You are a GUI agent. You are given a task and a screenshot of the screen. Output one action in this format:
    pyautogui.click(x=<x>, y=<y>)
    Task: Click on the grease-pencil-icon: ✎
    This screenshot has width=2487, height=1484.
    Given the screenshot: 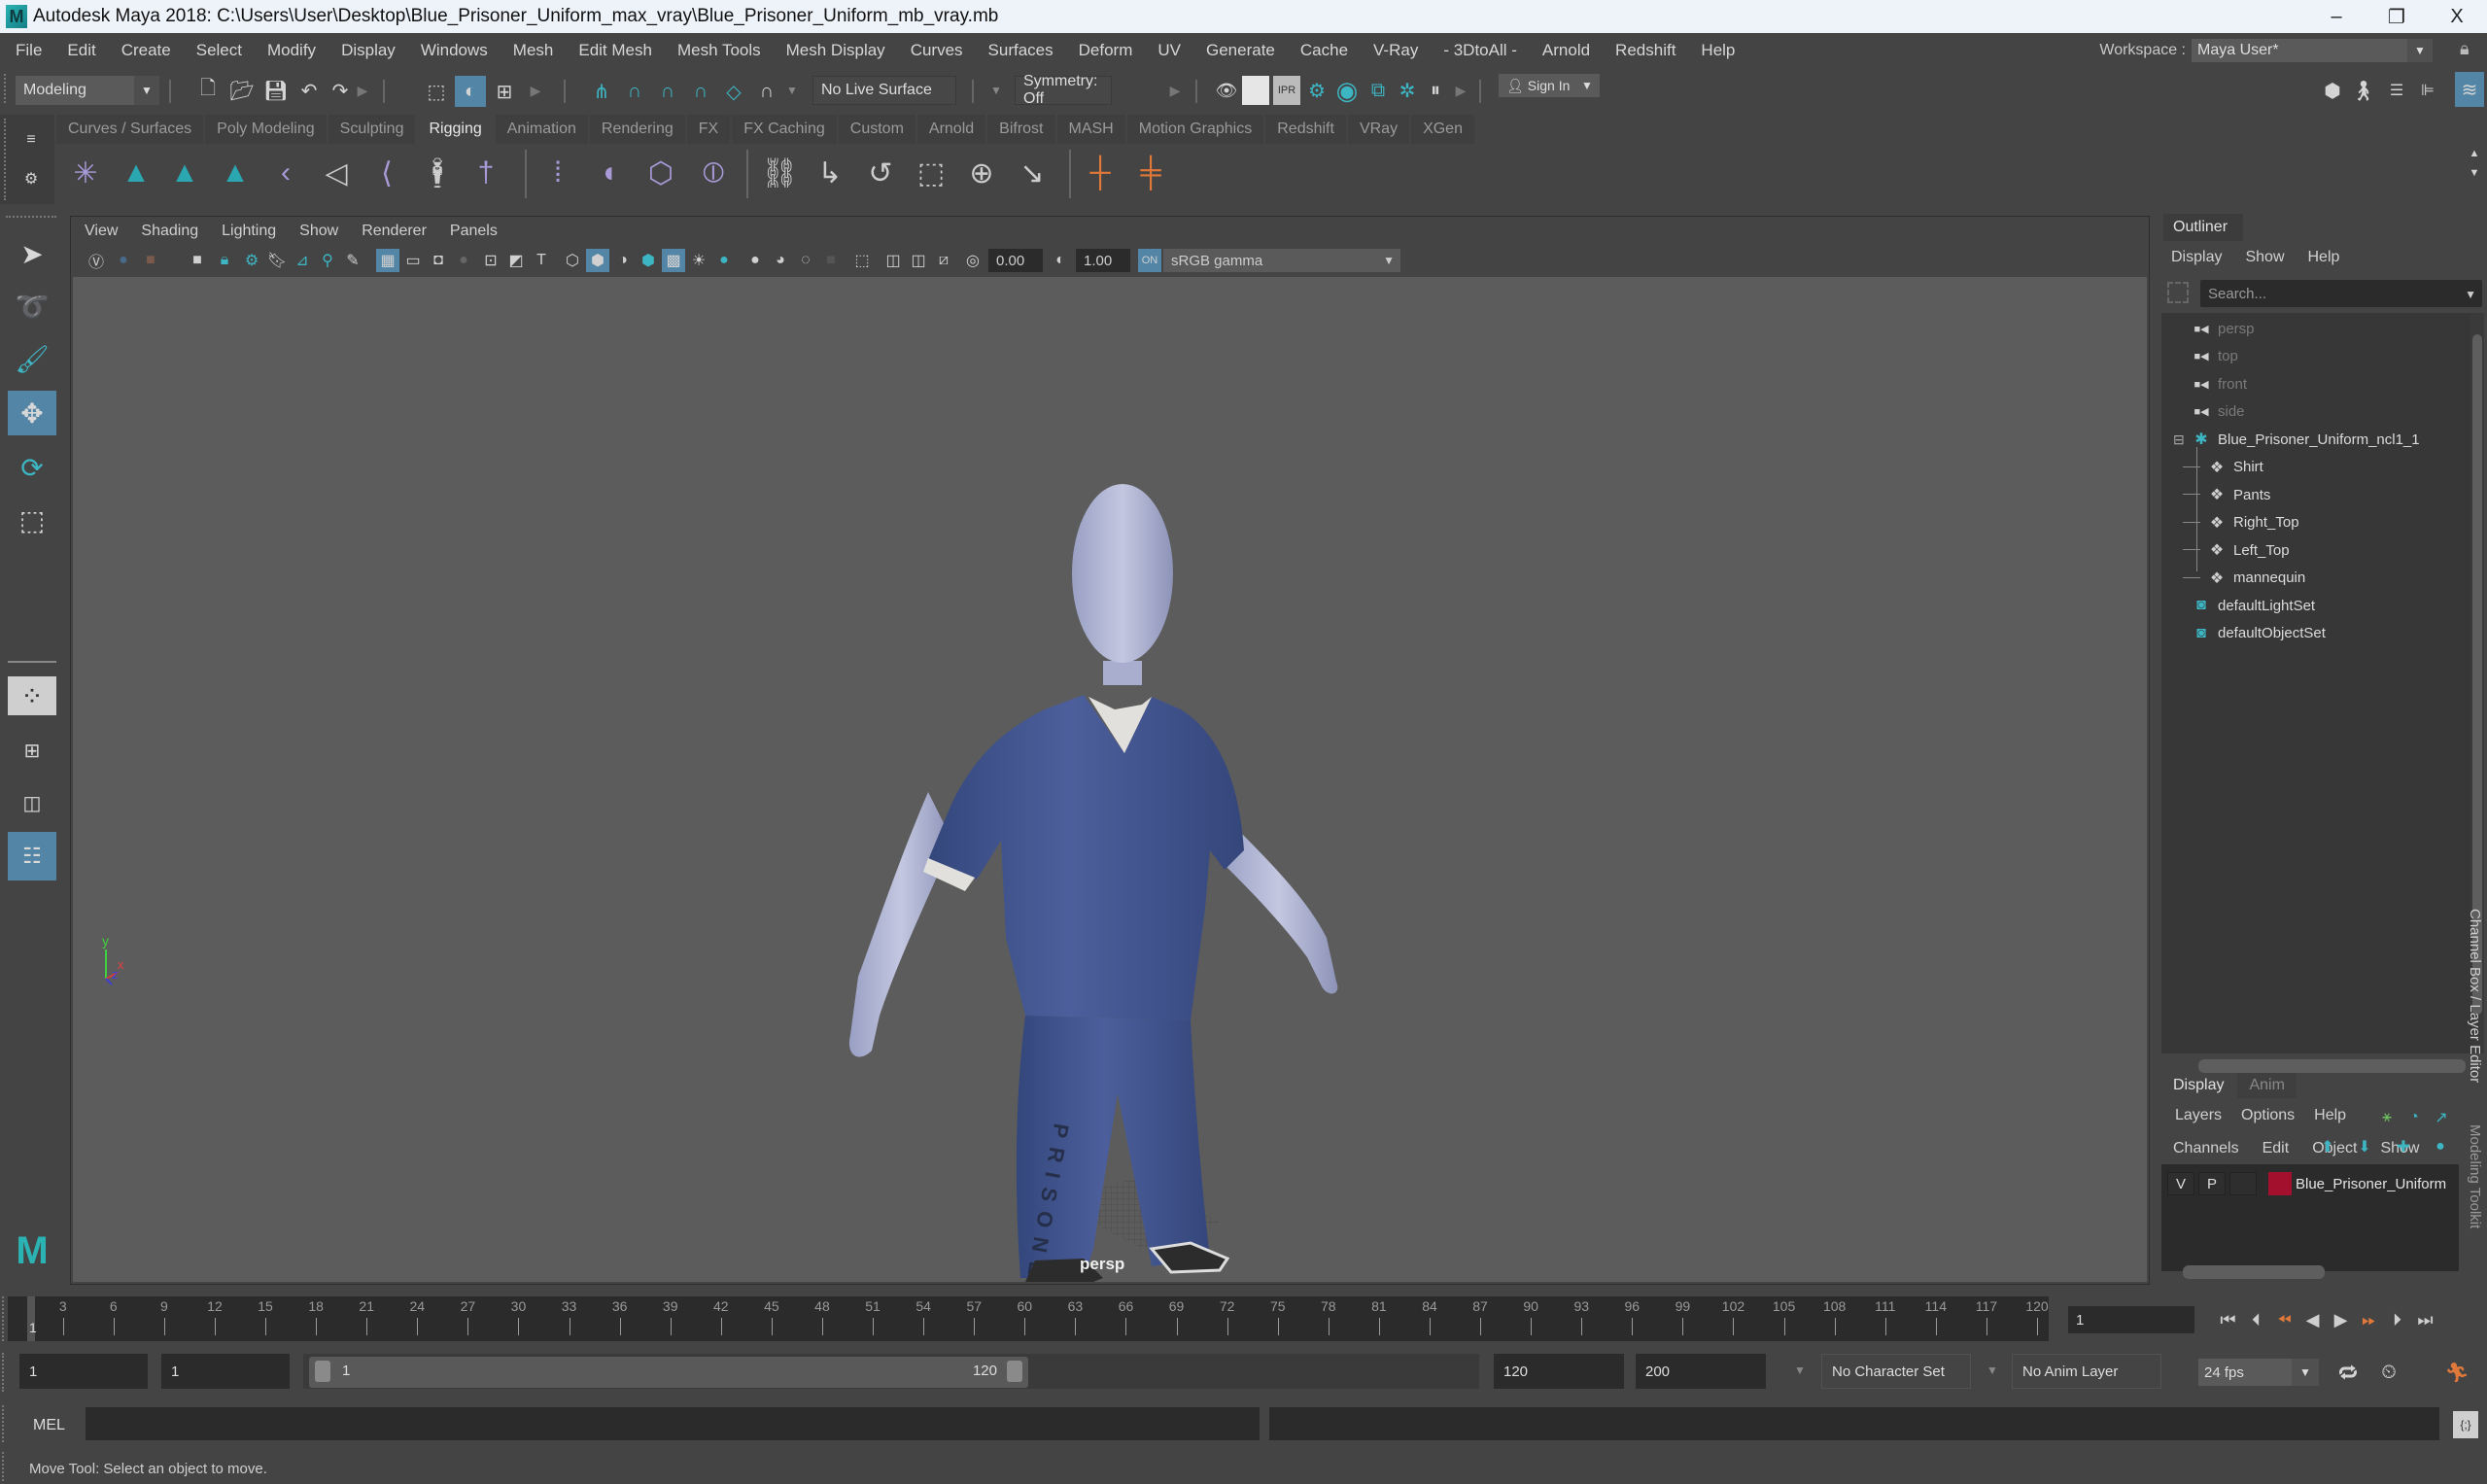 What is the action you would take?
    pyautogui.click(x=352, y=260)
    